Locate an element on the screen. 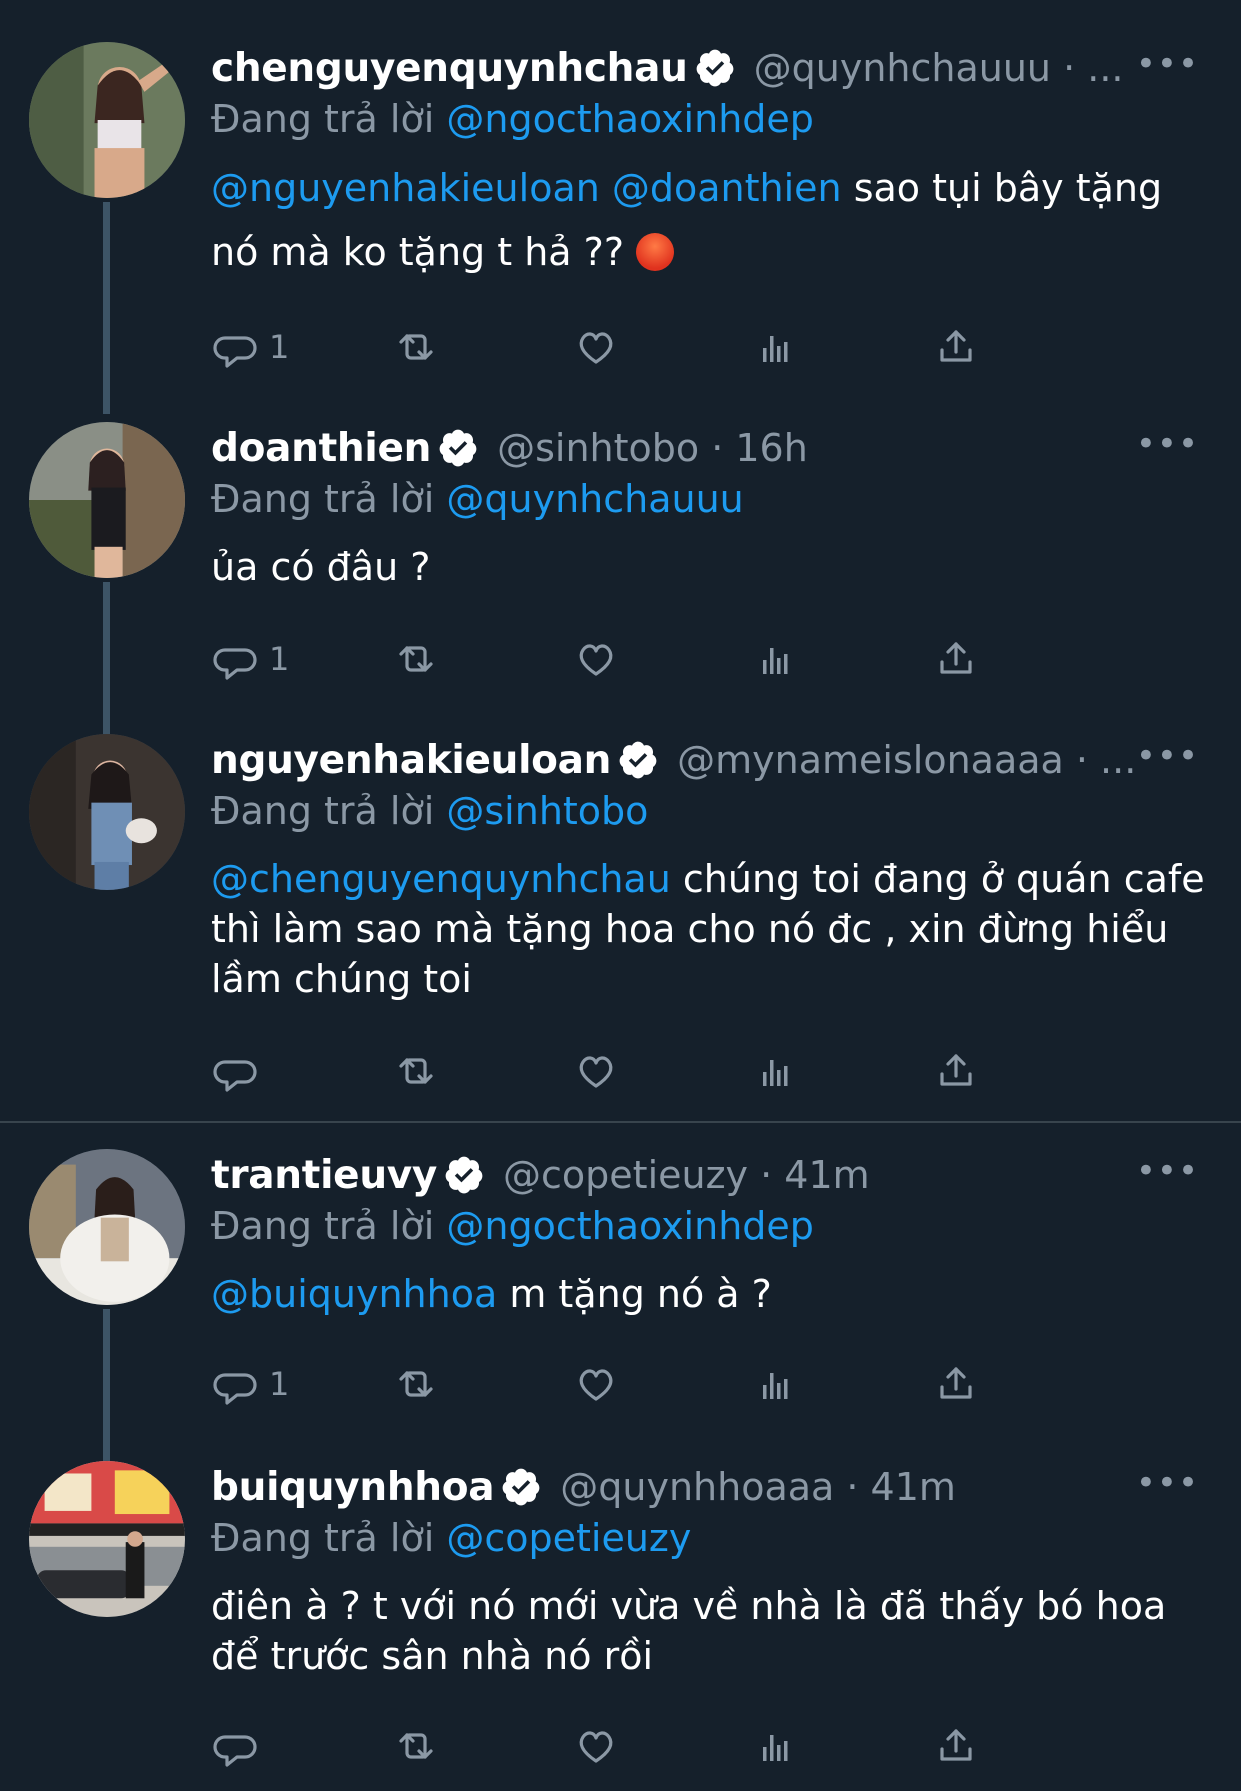 The height and width of the screenshot is (1791, 1241). tweet-mentions: @buiquynhhoa is located at coordinates (354, 1294).